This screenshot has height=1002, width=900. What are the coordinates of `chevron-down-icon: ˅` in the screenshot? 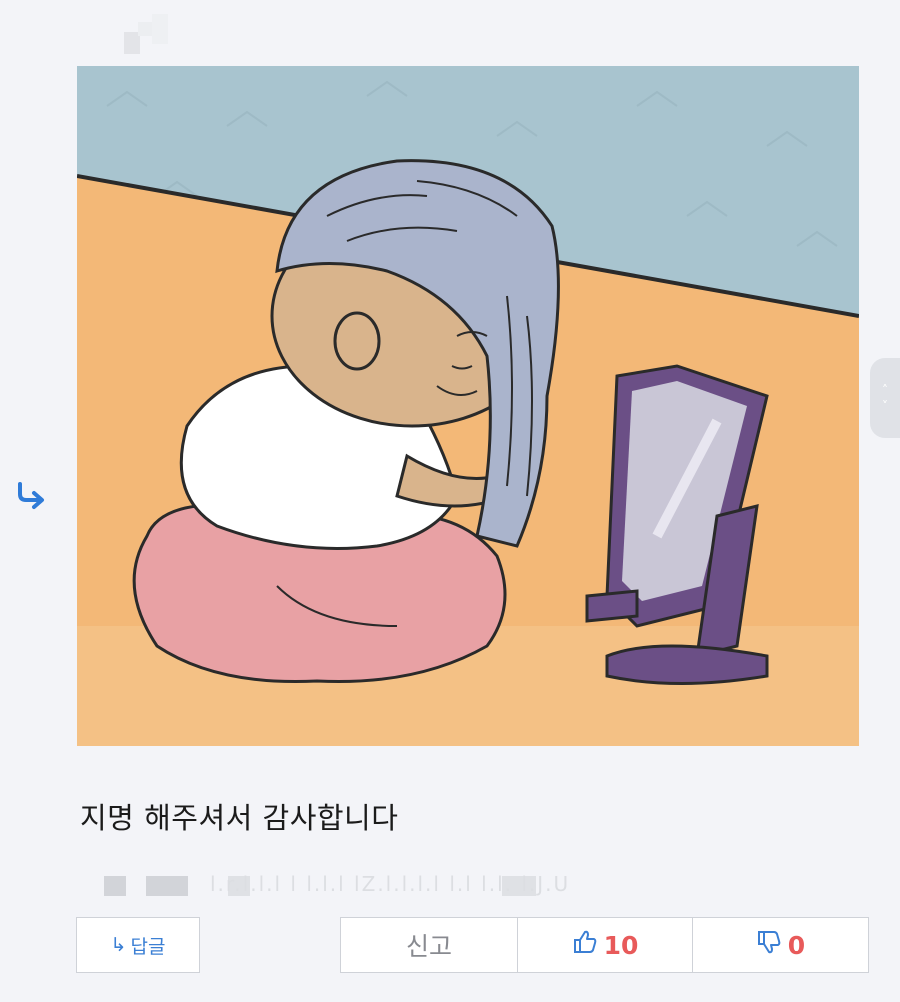 It's located at (885, 406).